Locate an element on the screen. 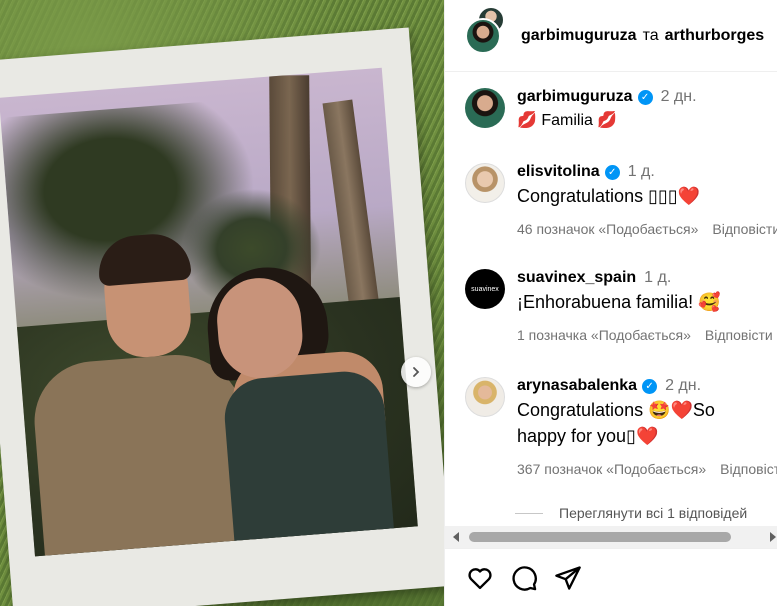 Image resolution: width=777 pixels, height=606 pixels. missing-glyphs: ▯ is located at coordinates (631, 436).